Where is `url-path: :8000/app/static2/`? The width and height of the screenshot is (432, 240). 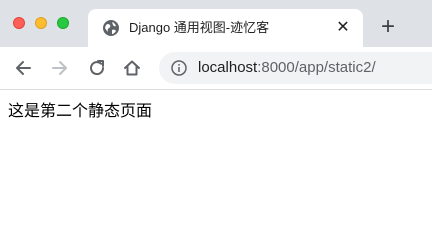 url-path: :8000/app/static2/ is located at coordinates (316, 67).